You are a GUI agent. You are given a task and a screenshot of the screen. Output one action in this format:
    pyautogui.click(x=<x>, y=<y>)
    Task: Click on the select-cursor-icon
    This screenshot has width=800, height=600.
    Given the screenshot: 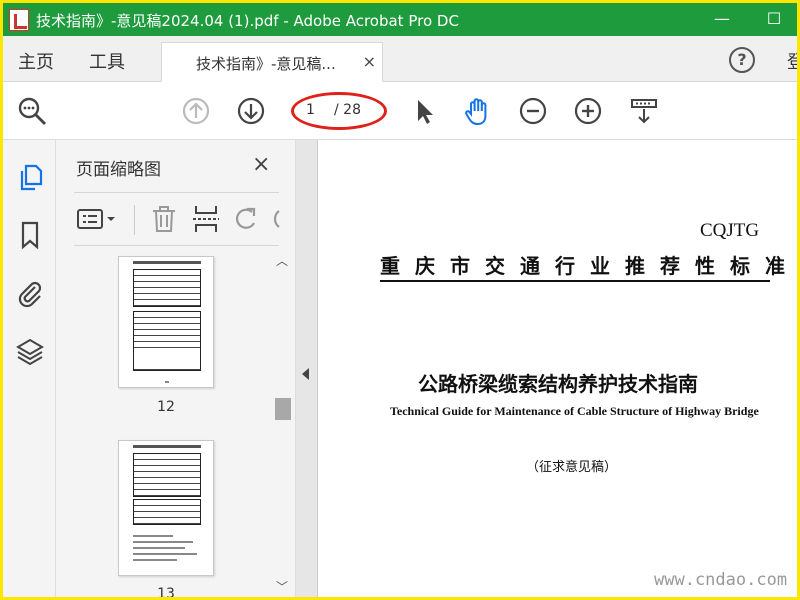 What is the action you would take?
    pyautogui.click(x=424, y=111)
    